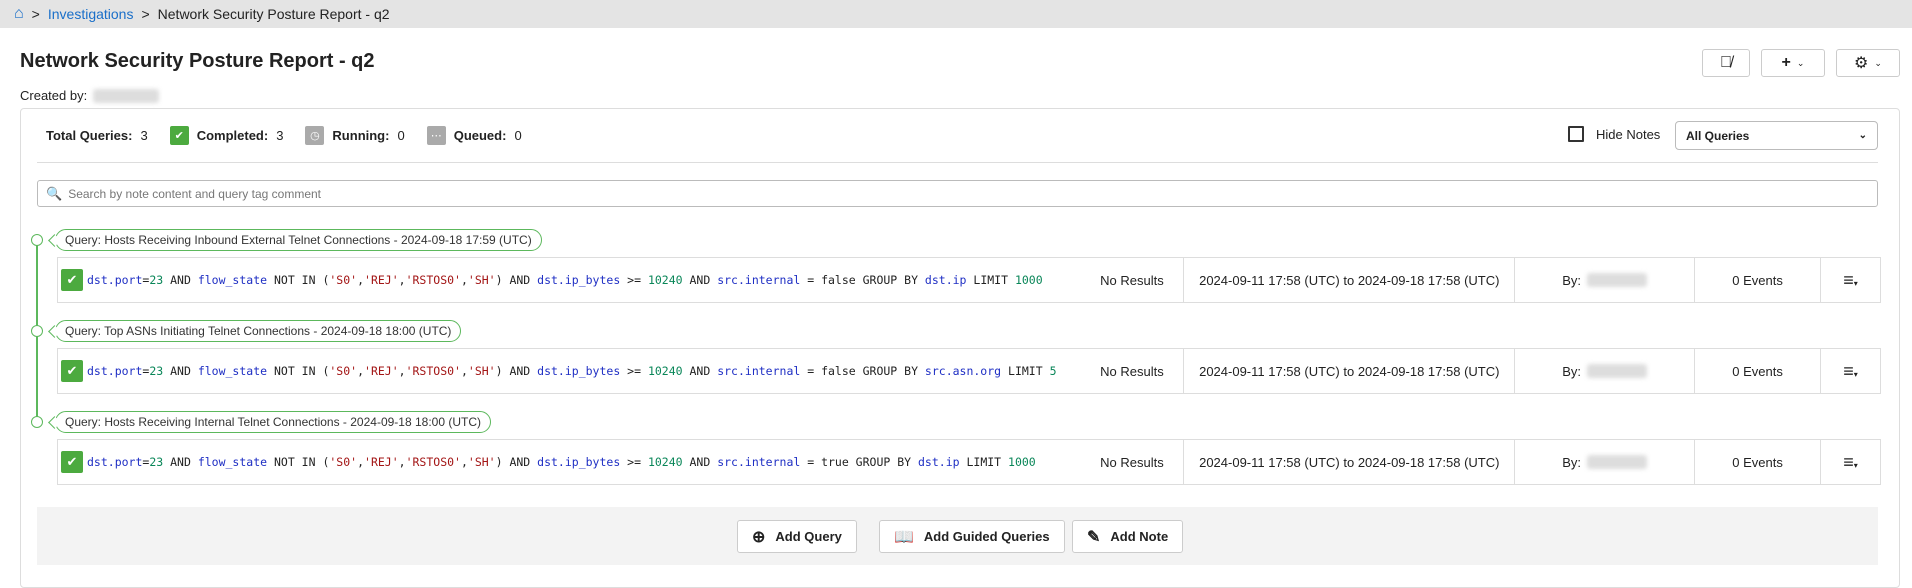 The height and width of the screenshot is (588, 1912). What do you see at coordinates (72, 462) in the screenshot?
I see `check-icon: ✔` at bounding box center [72, 462].